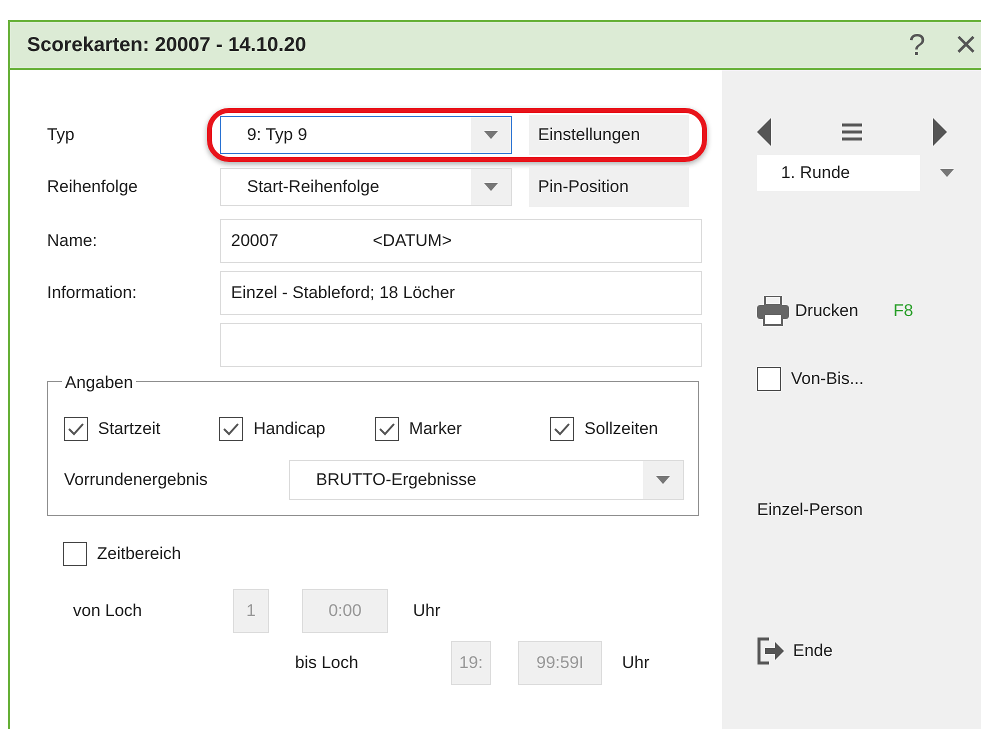 The height and width of the screenshot is (729, 981). What do you see at coordinates (366, 187) in the screenshot?
I see `dropdown-field: Start-Reihenfolge` at bounding box center [366, 187].